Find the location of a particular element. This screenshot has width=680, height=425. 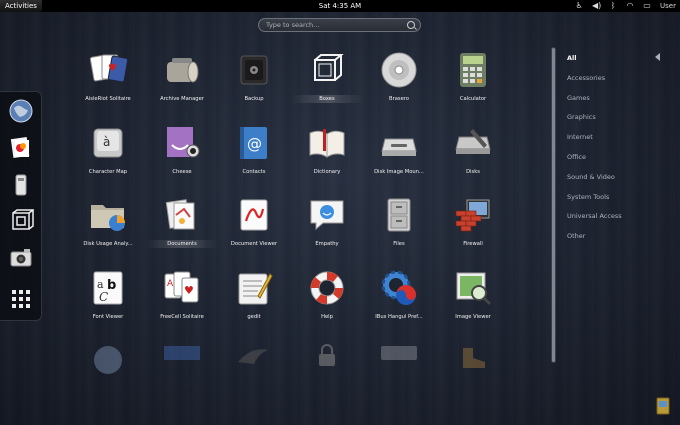

app-label: Contacts is located at coordinates (254, 172).